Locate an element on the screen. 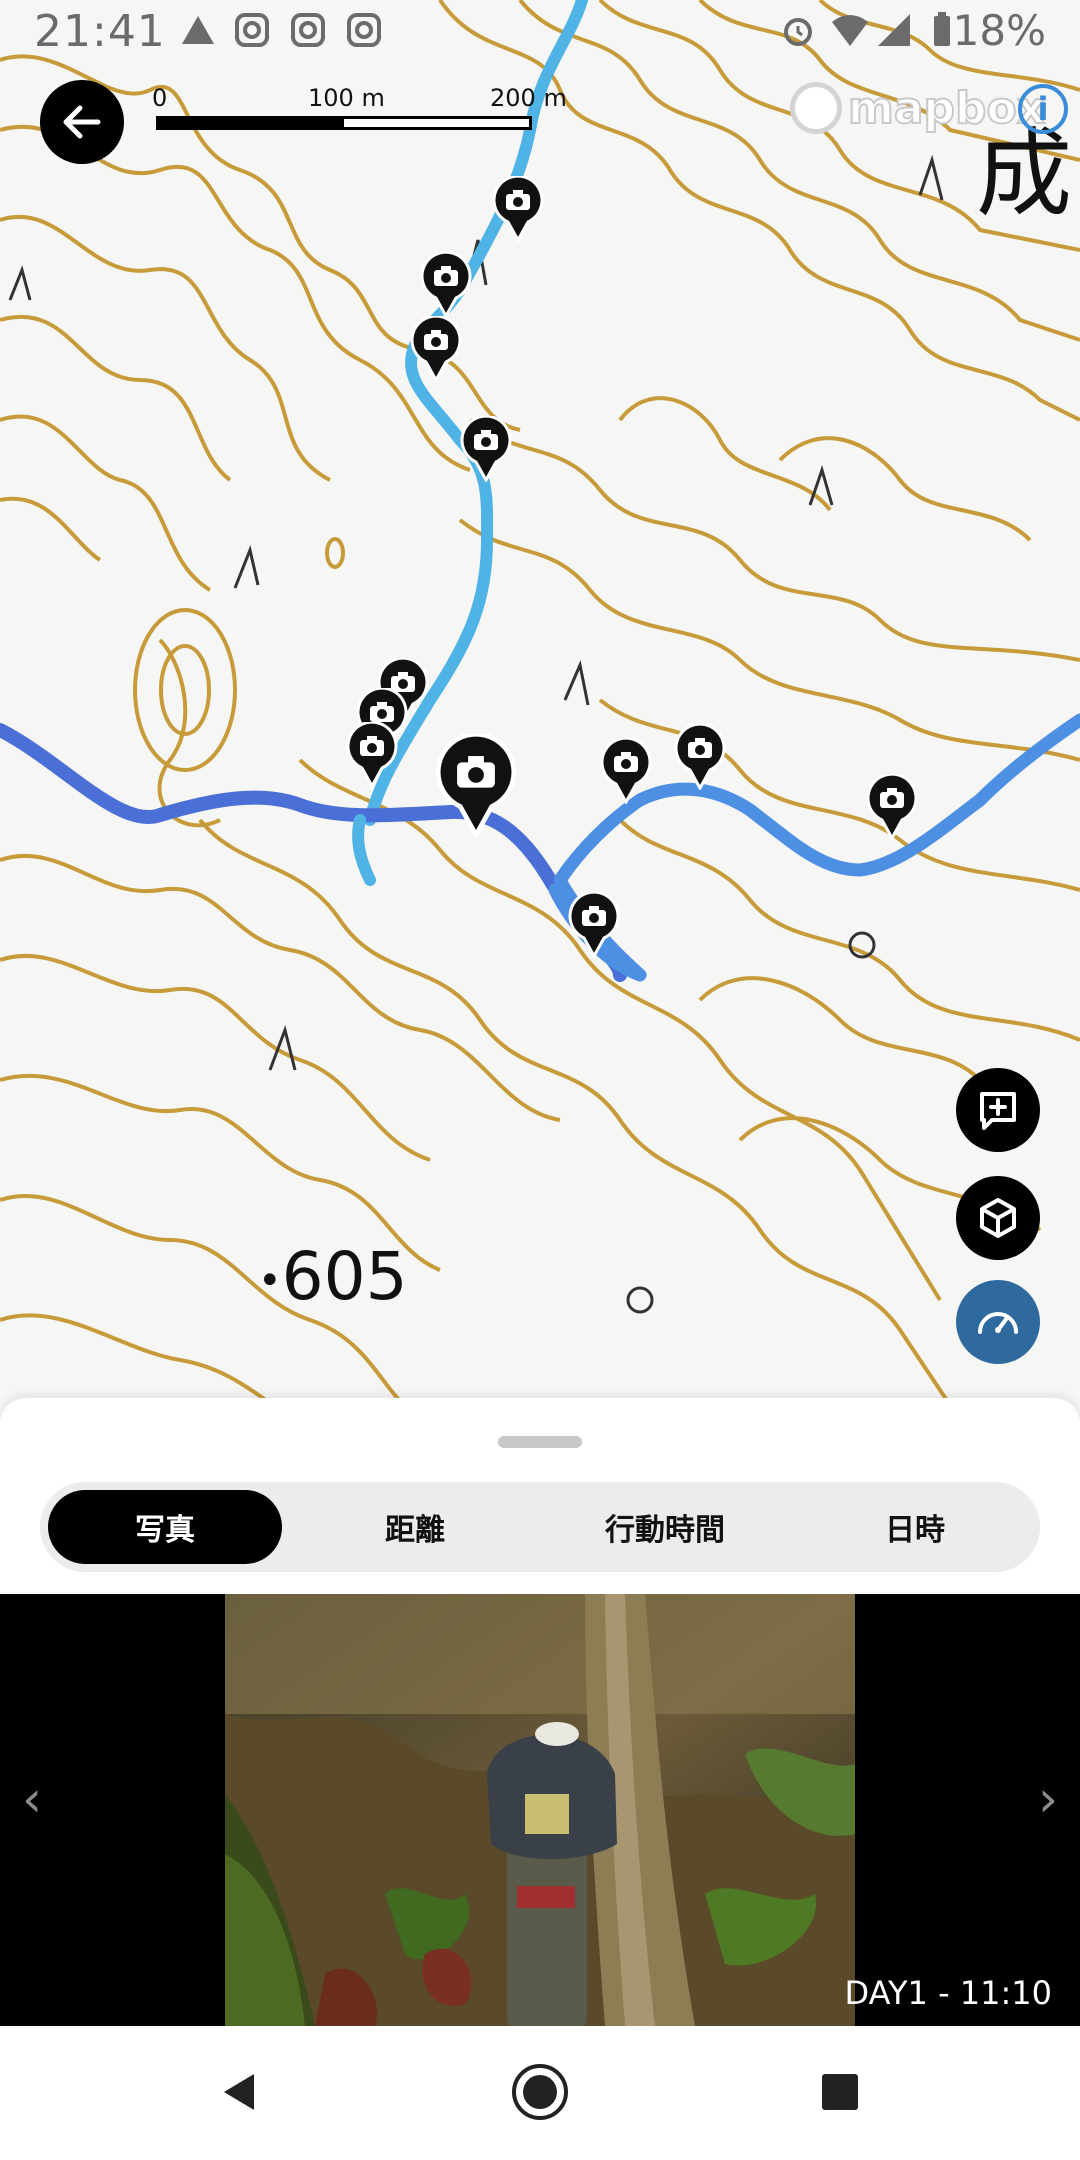 Image resolution: width=1080 pixels, height=2160 pixels. elevation-value: 605 is located at coordinates (344, 1276).